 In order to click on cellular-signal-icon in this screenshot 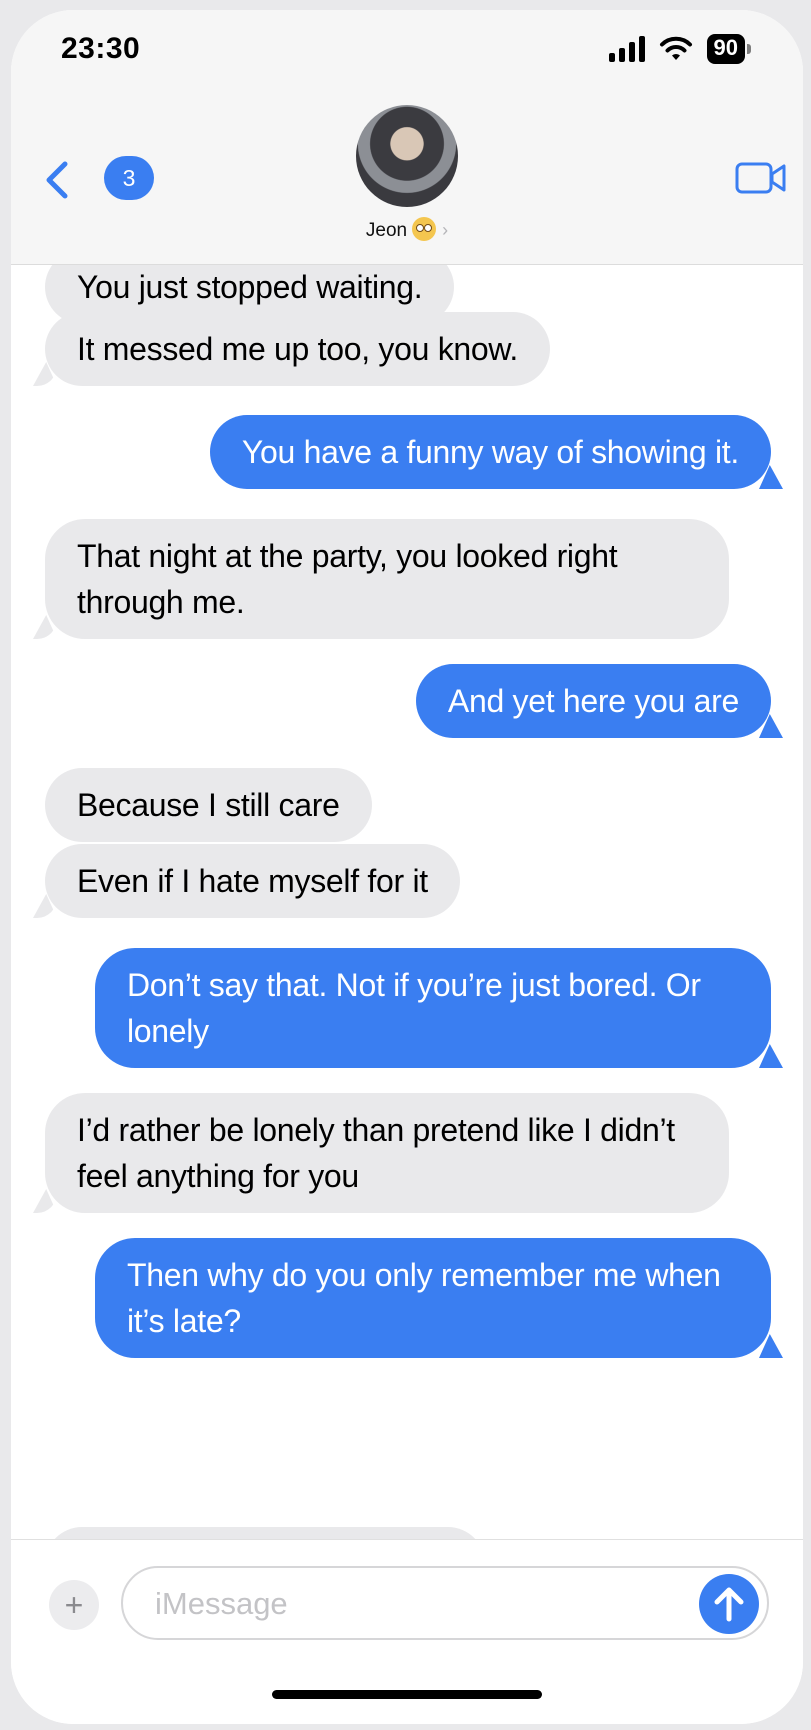, I will do `click(626, 49)`.